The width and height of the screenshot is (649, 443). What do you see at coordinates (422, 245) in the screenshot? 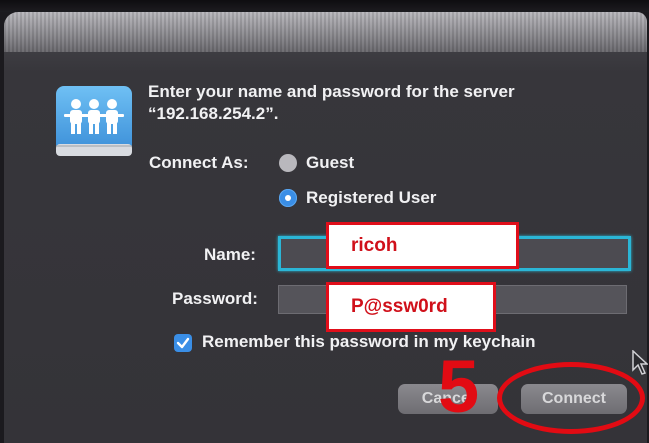
I see `name-value-annotation: ricoh` at bounding box center [422, 245].